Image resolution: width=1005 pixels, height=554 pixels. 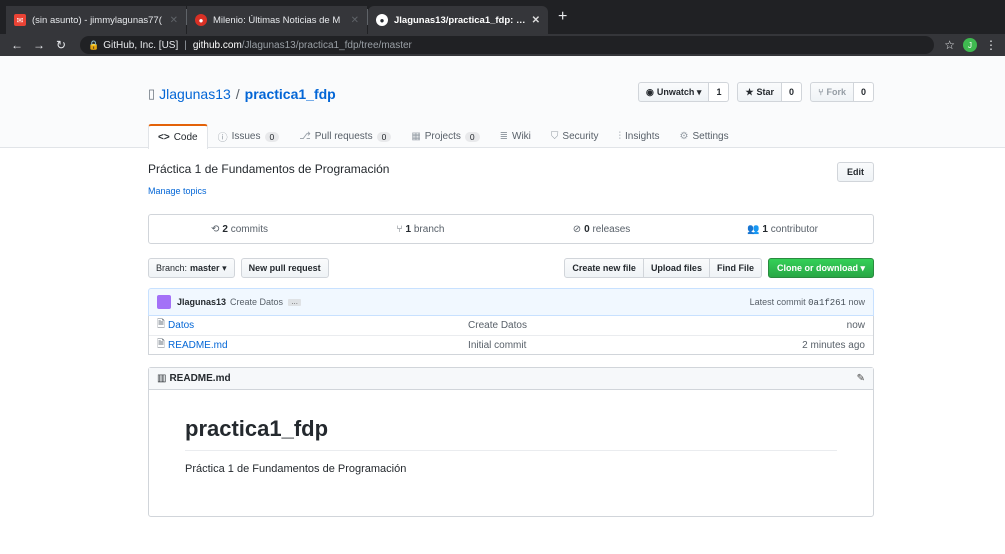 What do you see at coordinates (497, 325) in the screenshot?
I see `file-commit-message: Create Datos` at bounding box center [497, 325].